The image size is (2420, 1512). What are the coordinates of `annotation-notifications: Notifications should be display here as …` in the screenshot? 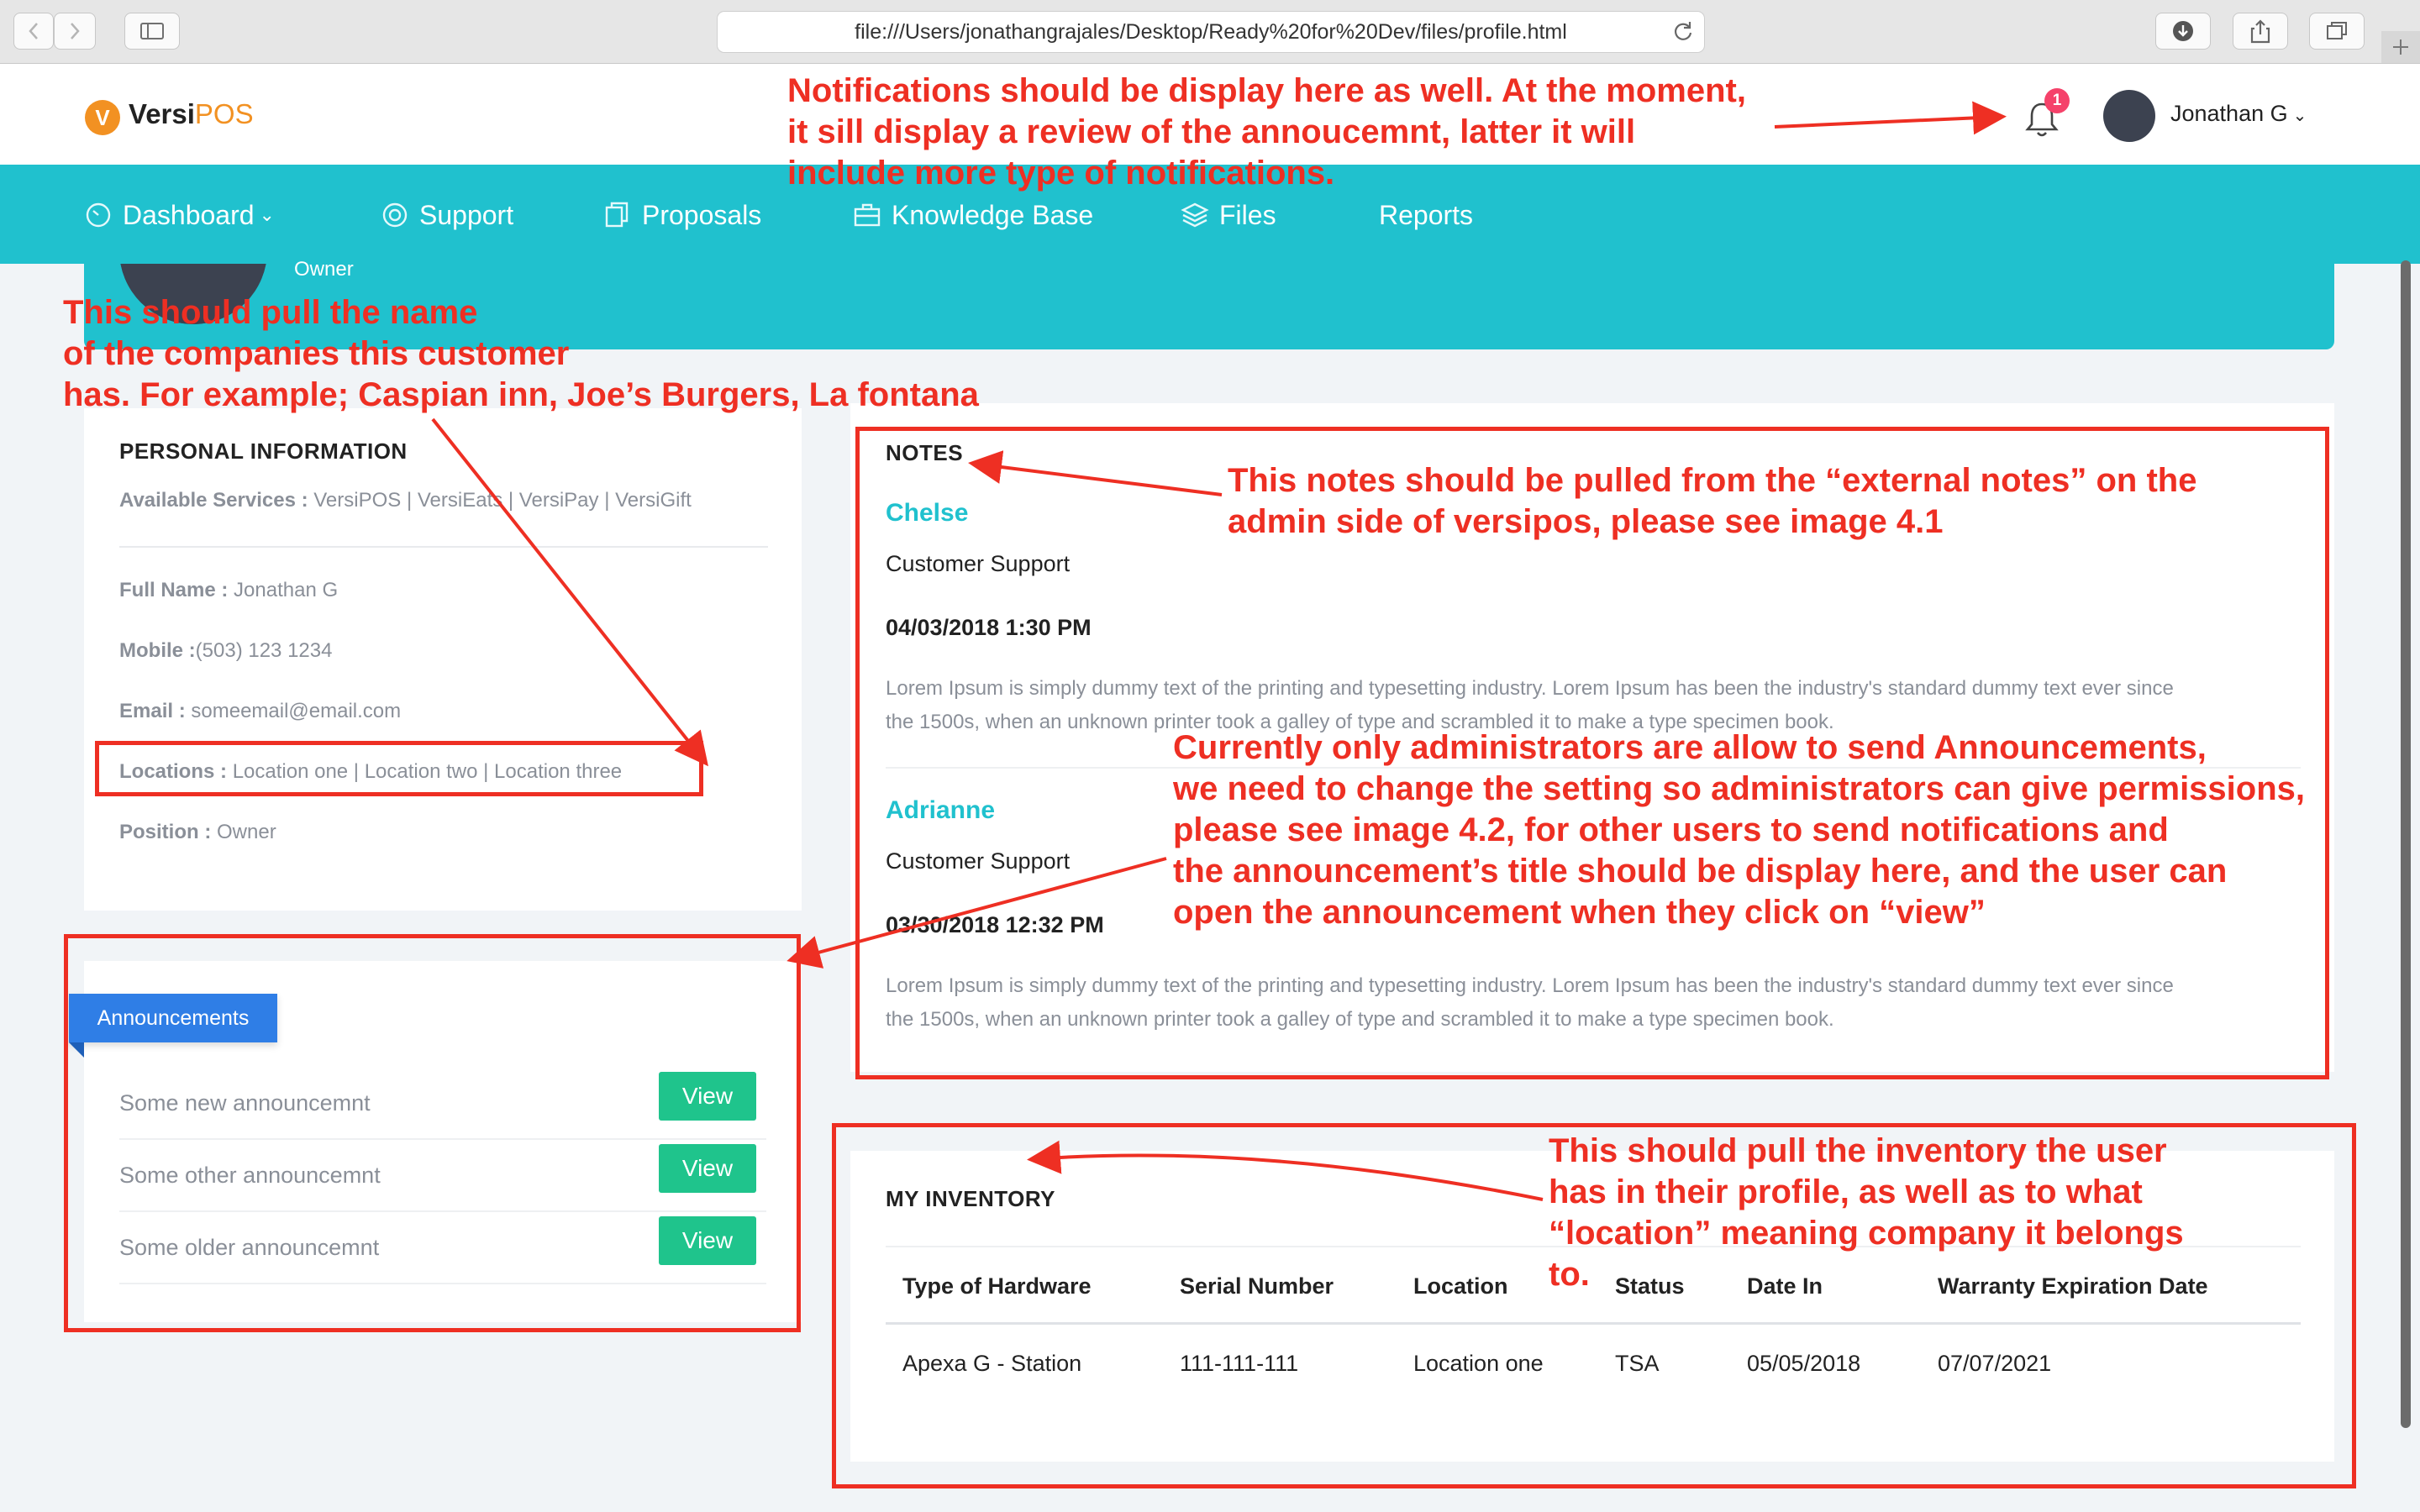 It's located at (1266, 132).